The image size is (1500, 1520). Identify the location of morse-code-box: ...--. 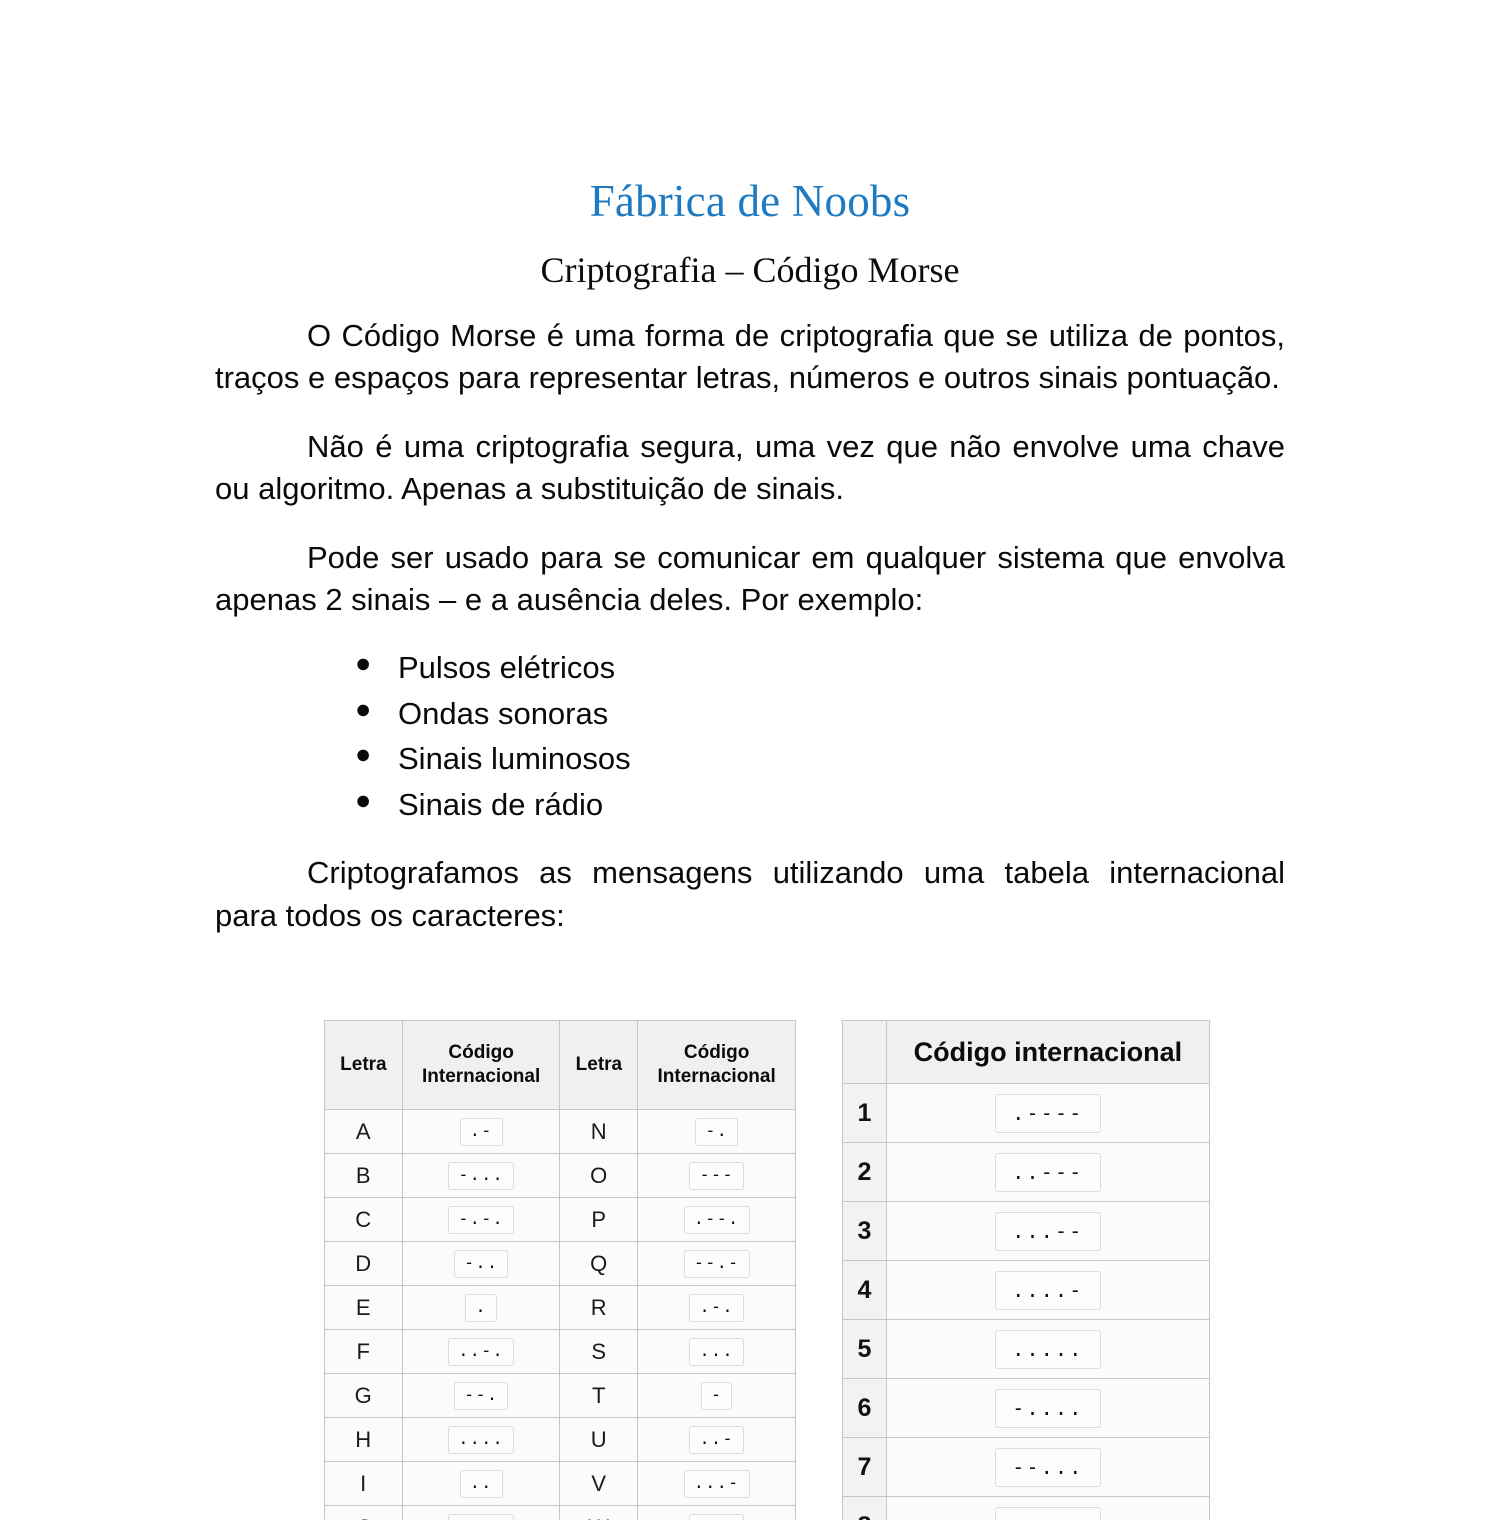
(1047, 1231).